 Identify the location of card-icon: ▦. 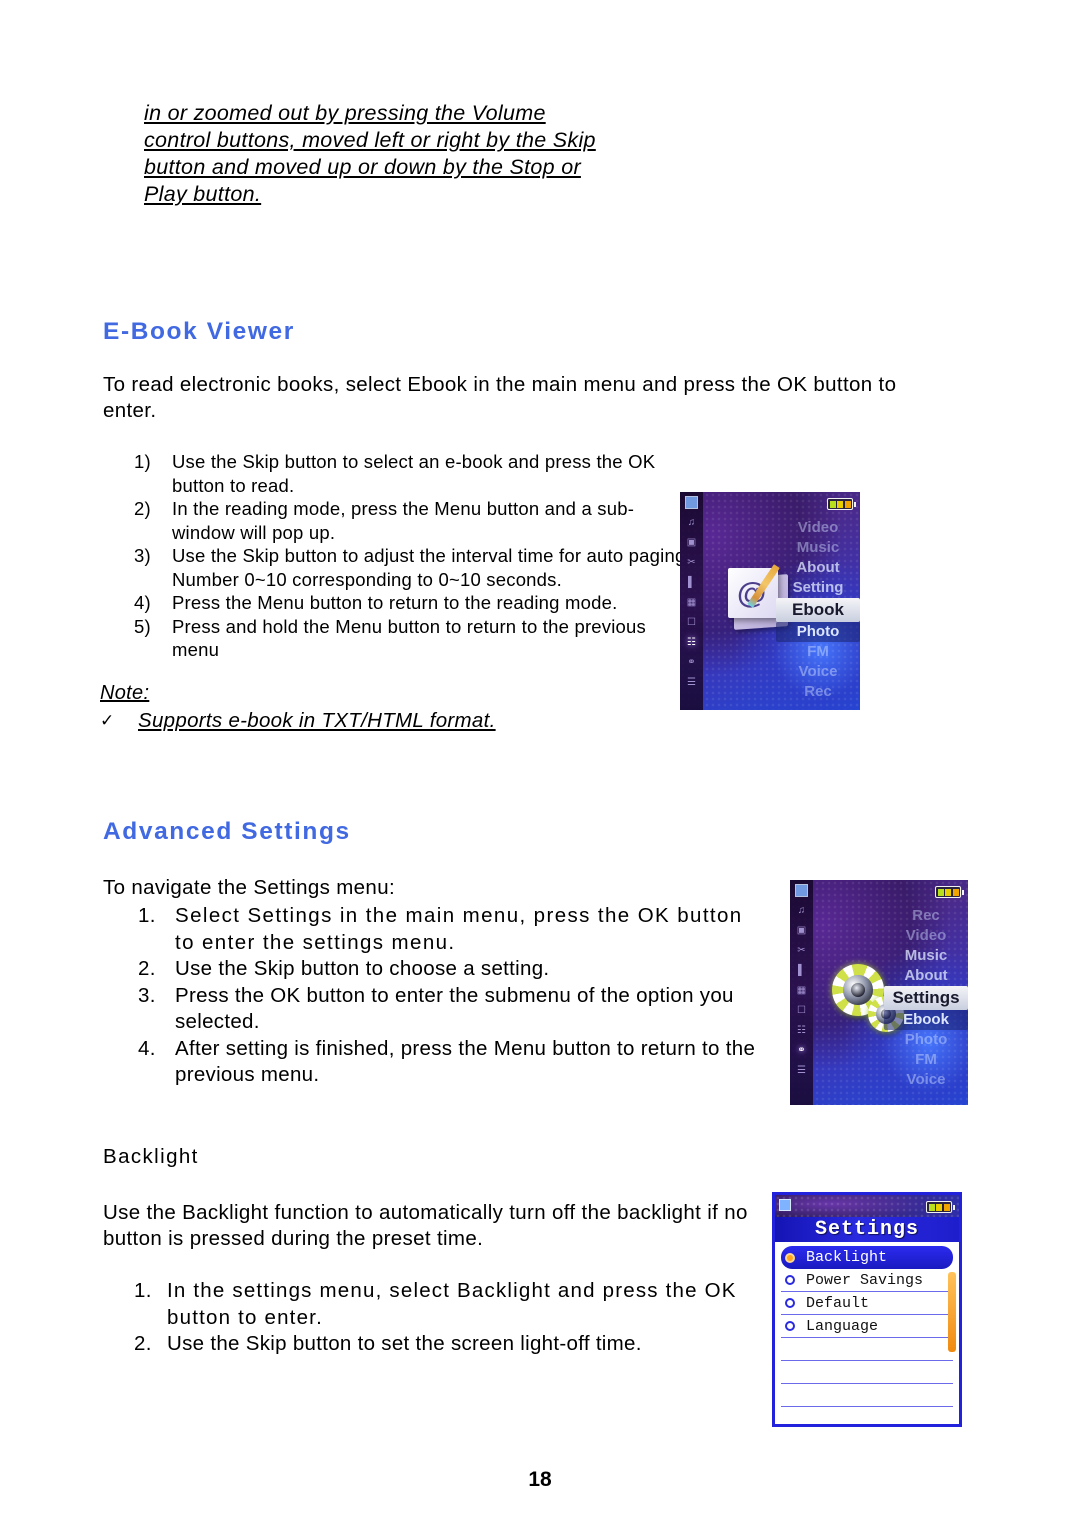
(801, 990).